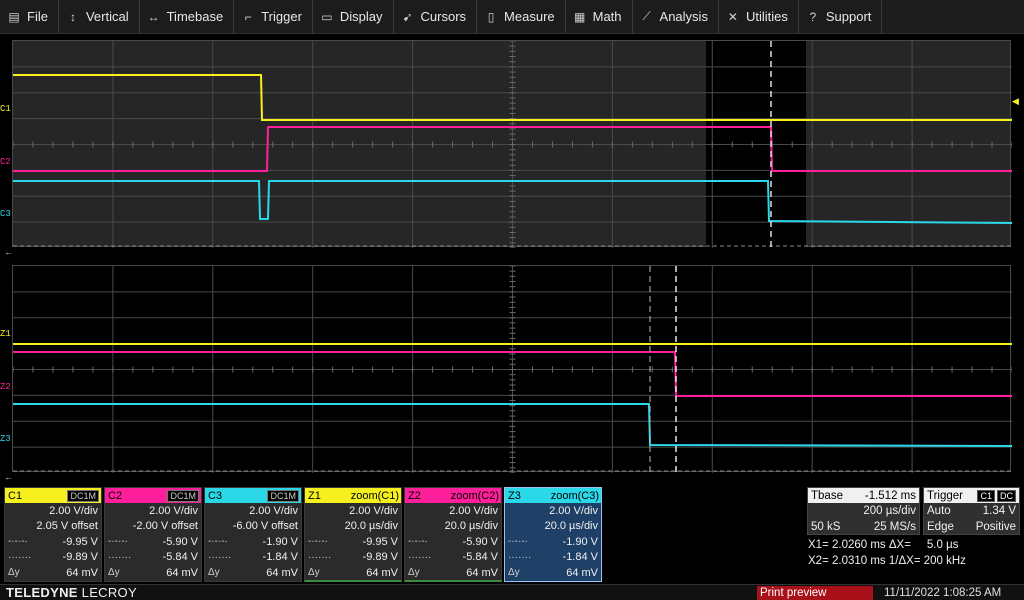 Image resolution: width=1024 pixels, height=600 pixels. I want to click on menu-utilities: ✕ Utilities, so click(759, 17).